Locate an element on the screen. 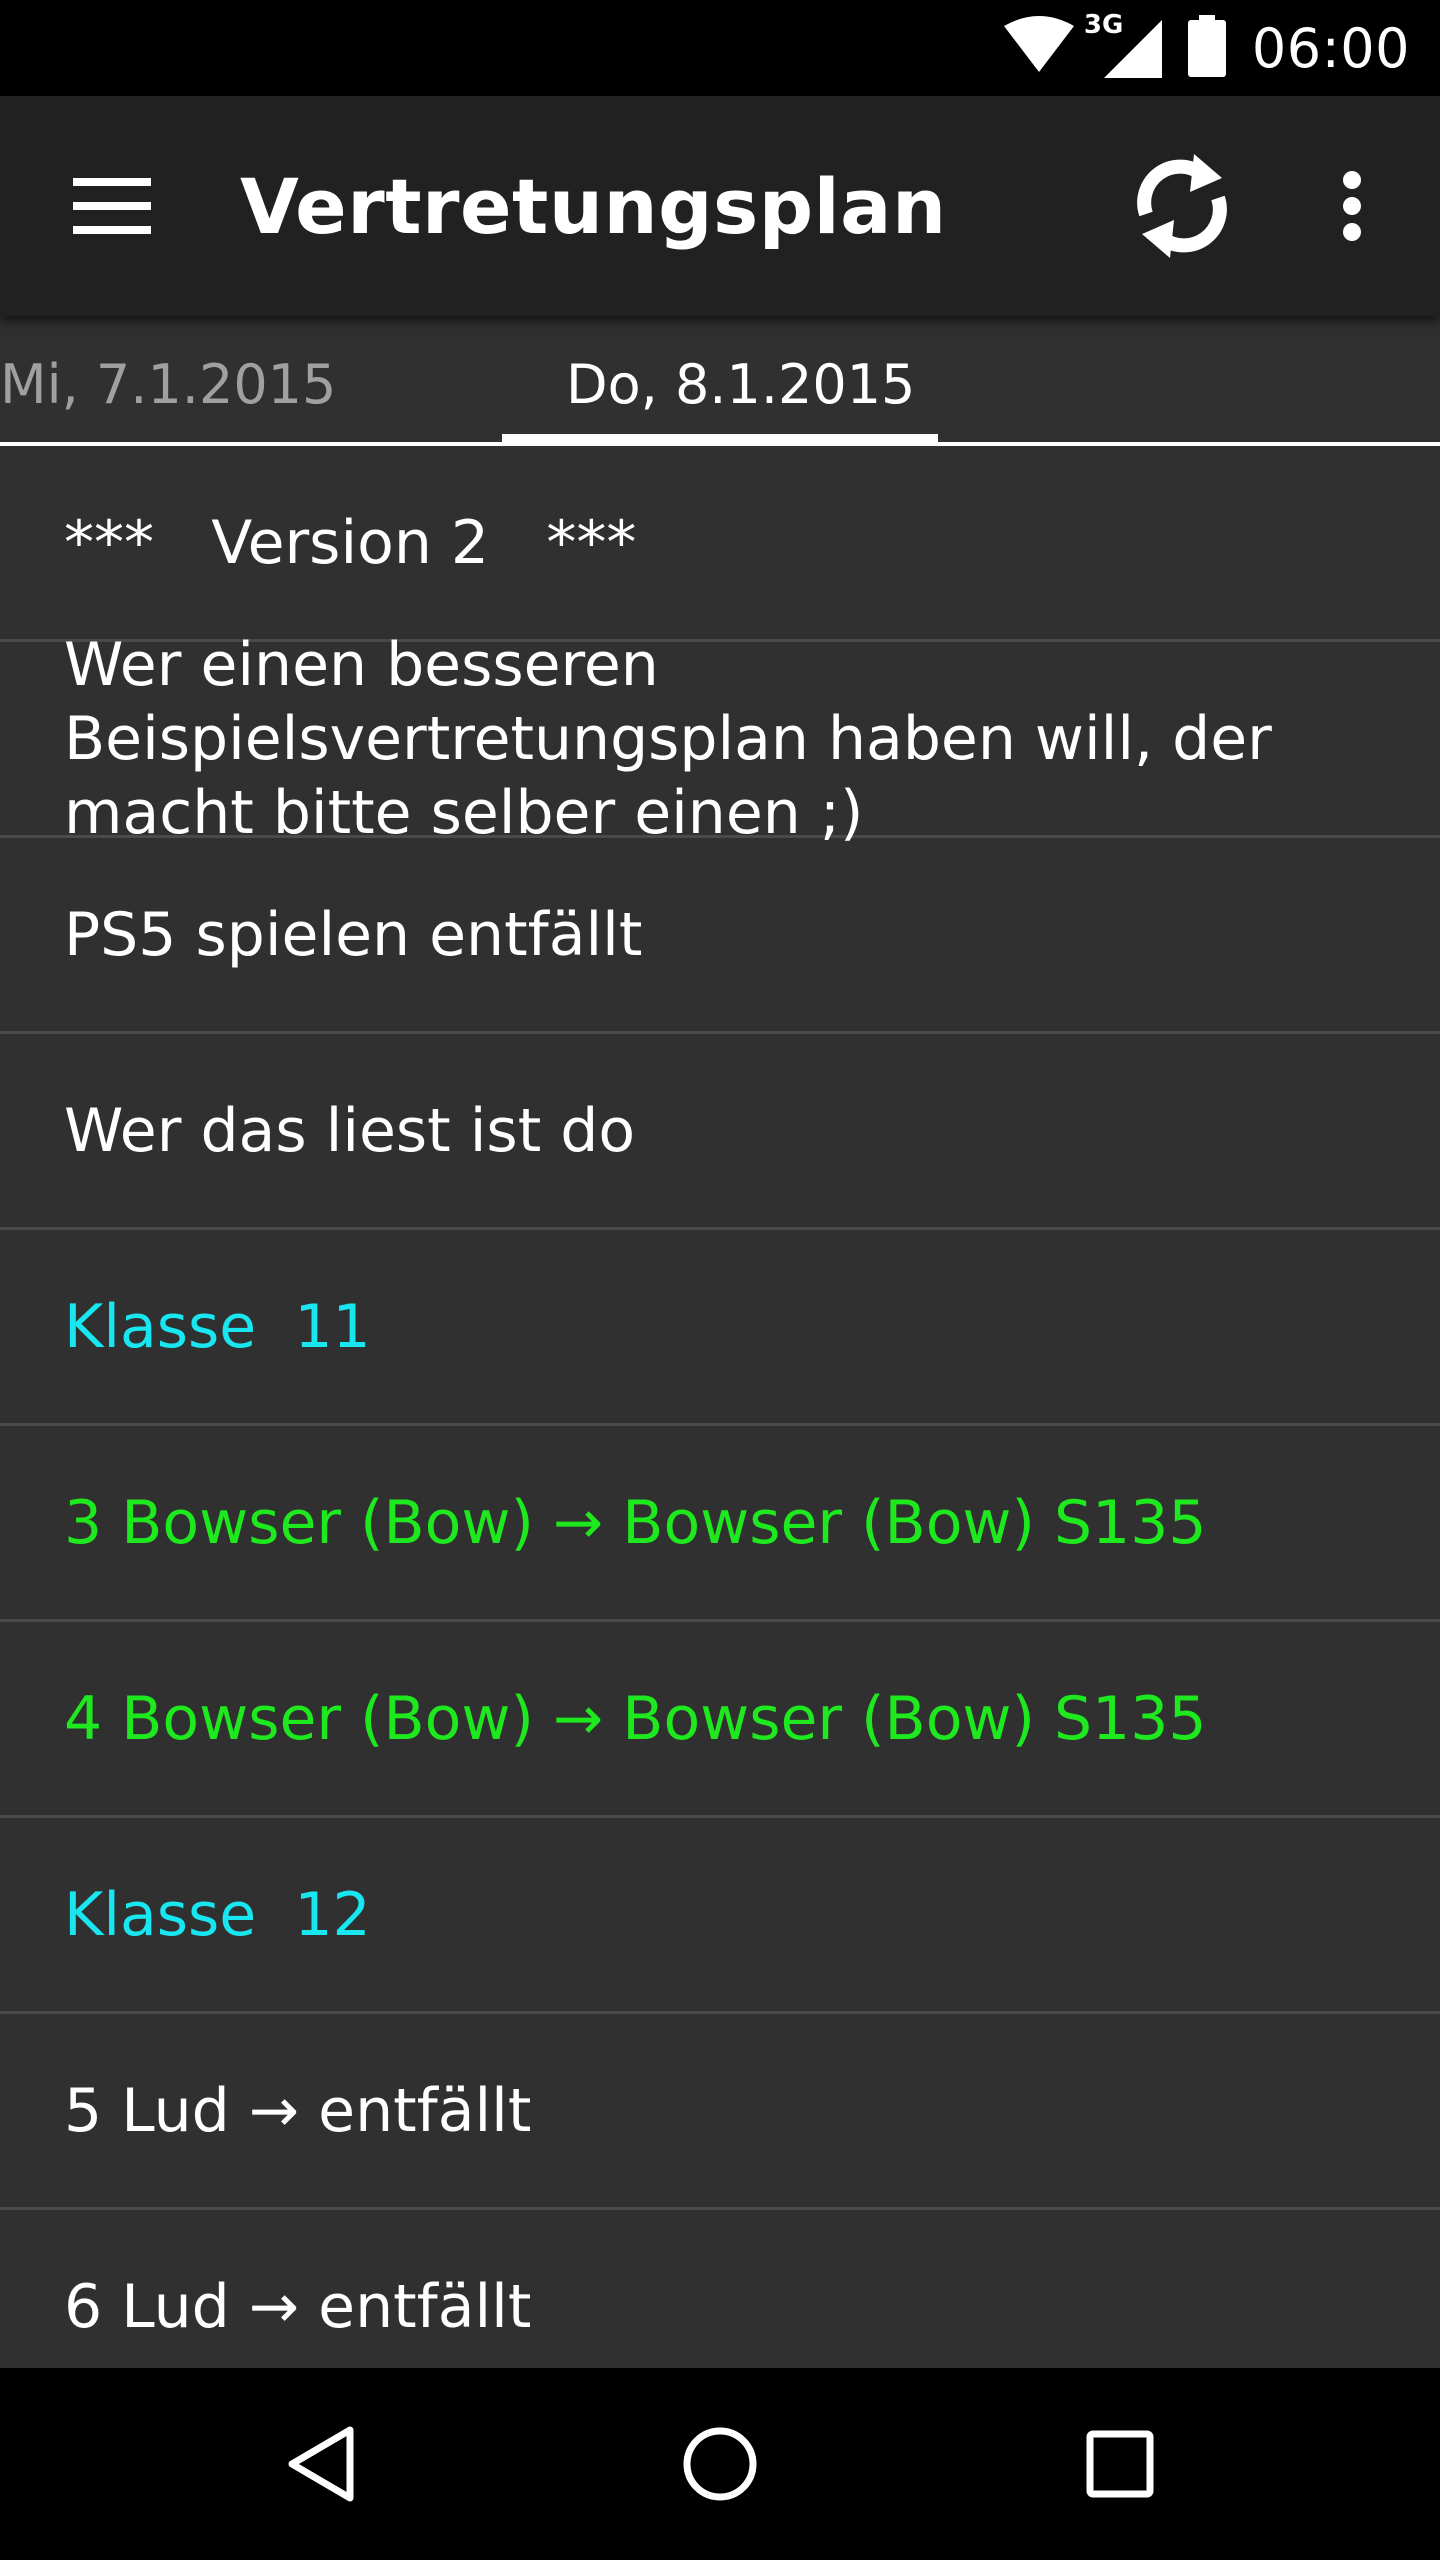 This screenshot has height=2560, width=1440. hamburger-menu-icon is located at coordinates (112, 206).